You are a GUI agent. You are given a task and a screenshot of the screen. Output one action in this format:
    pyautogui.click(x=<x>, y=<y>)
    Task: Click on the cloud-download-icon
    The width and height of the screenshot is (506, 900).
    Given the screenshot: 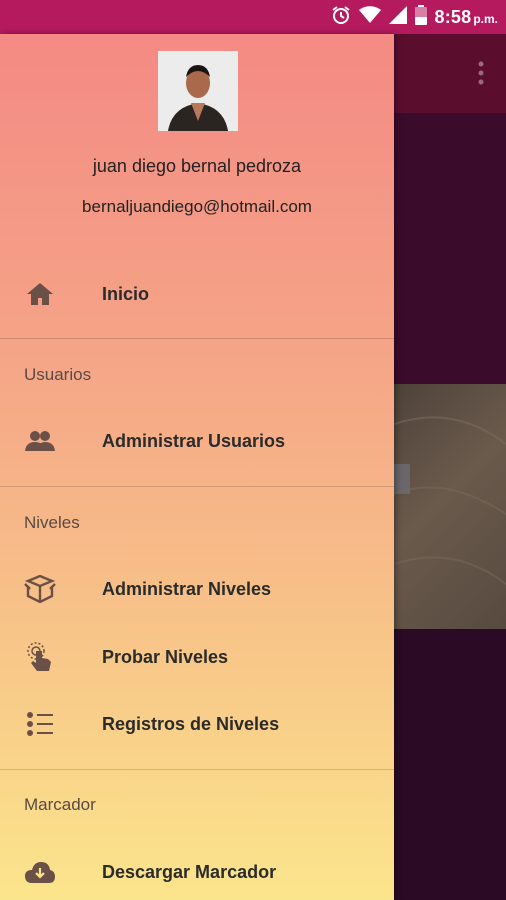 What is the action you would take?
    pyautogui.click(x=40, y=872)
    